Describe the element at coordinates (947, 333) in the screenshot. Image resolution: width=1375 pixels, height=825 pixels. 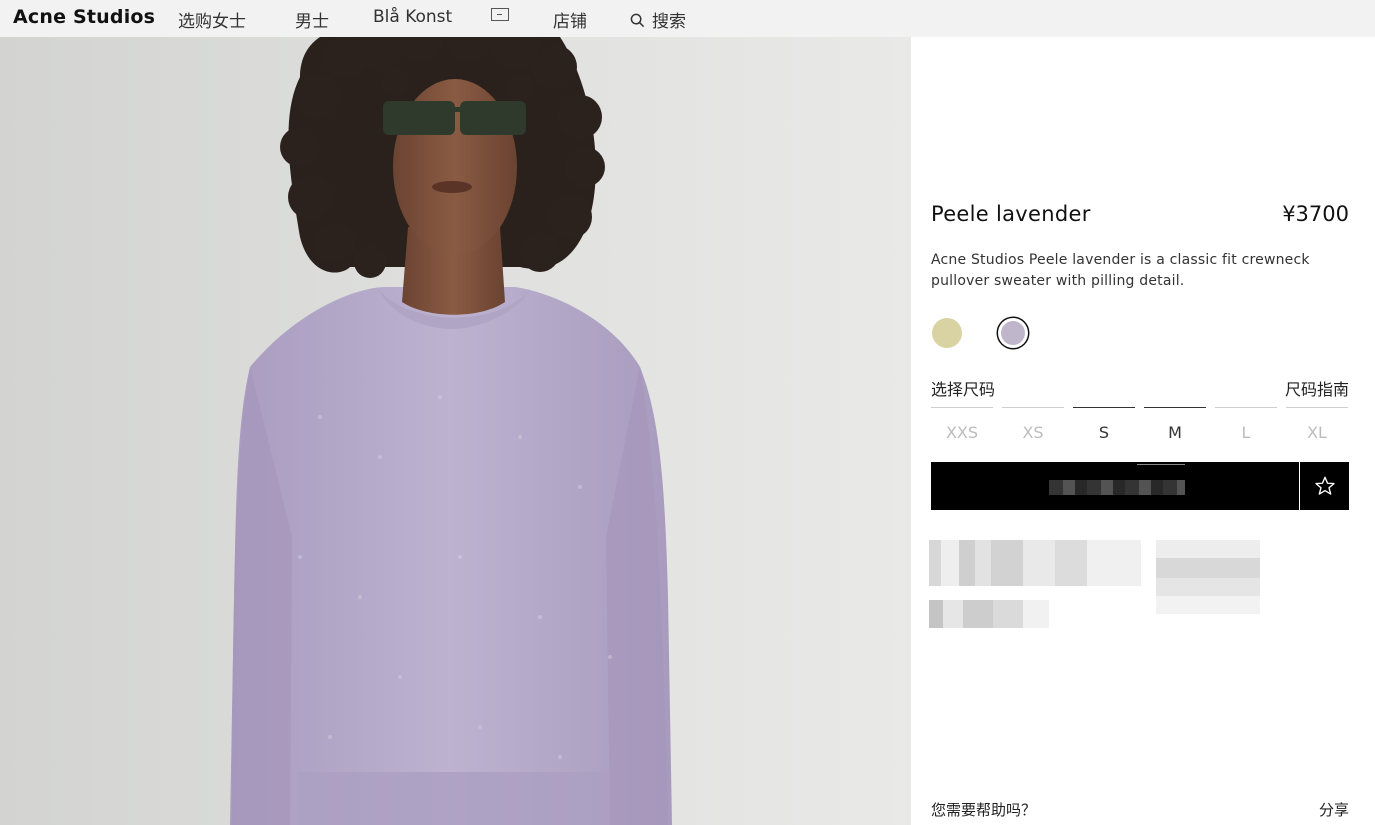
I see `color-swatch-yellow` at that location.